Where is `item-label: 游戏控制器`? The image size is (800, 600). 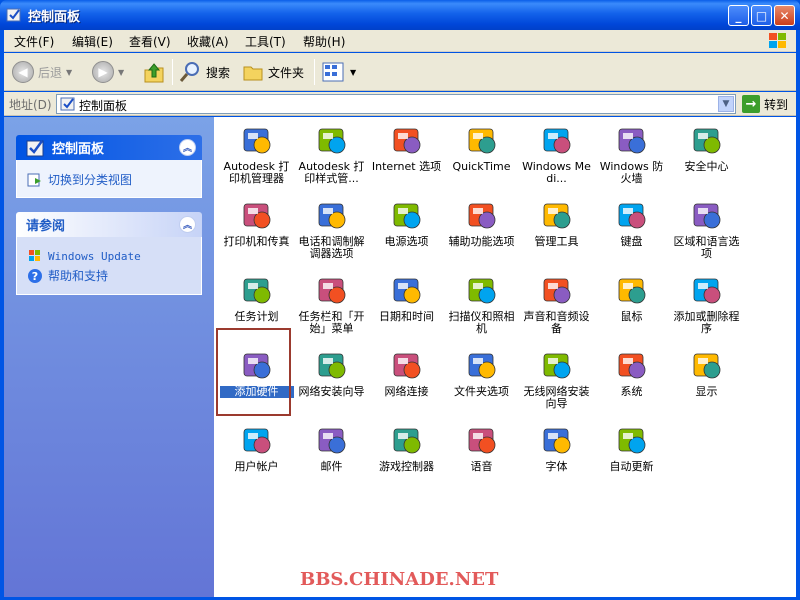 item-label: 游戏控制器 is located at coordinates (406, 466).